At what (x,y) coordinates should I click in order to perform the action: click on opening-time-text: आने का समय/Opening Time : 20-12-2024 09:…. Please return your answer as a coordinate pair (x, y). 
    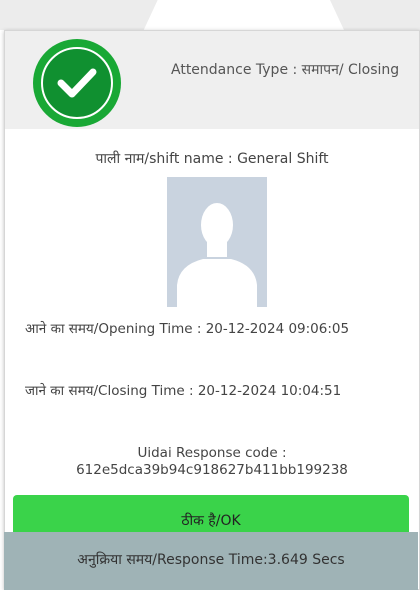
    Looking at the image, I should click on (187, 329).